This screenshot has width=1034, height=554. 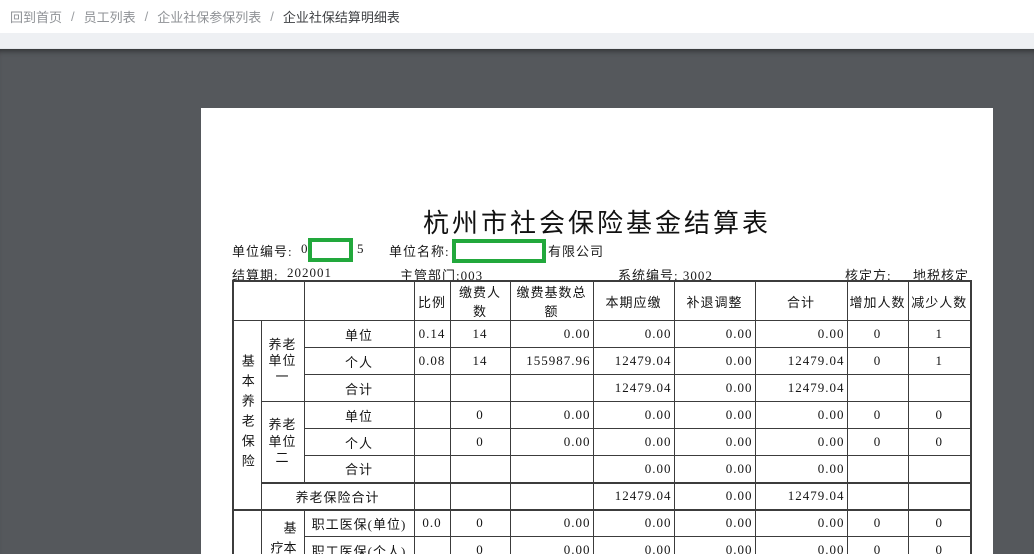 I want to click on row-label: 职工医保(个人), so click(x=359, y=545).